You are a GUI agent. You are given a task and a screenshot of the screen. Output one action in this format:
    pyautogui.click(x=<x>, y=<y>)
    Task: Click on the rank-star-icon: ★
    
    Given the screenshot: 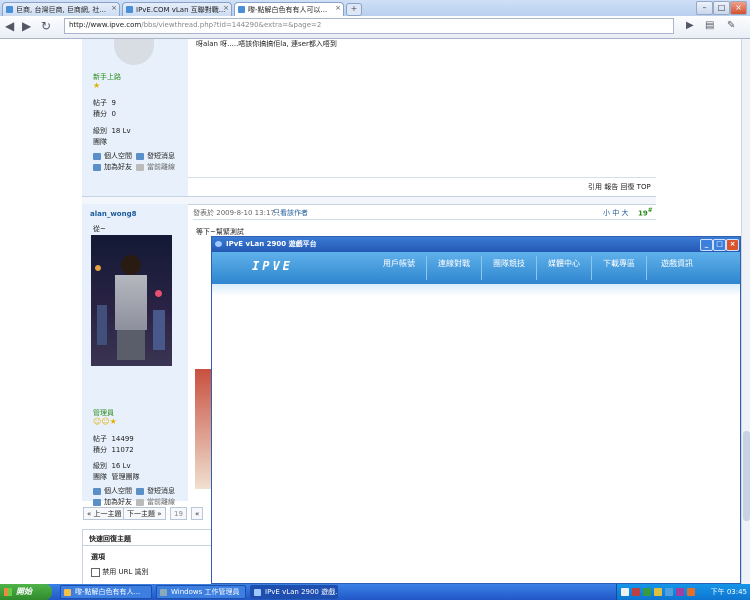 What is the action you would take?
    pyautogui.click(x=97, y=85)
    